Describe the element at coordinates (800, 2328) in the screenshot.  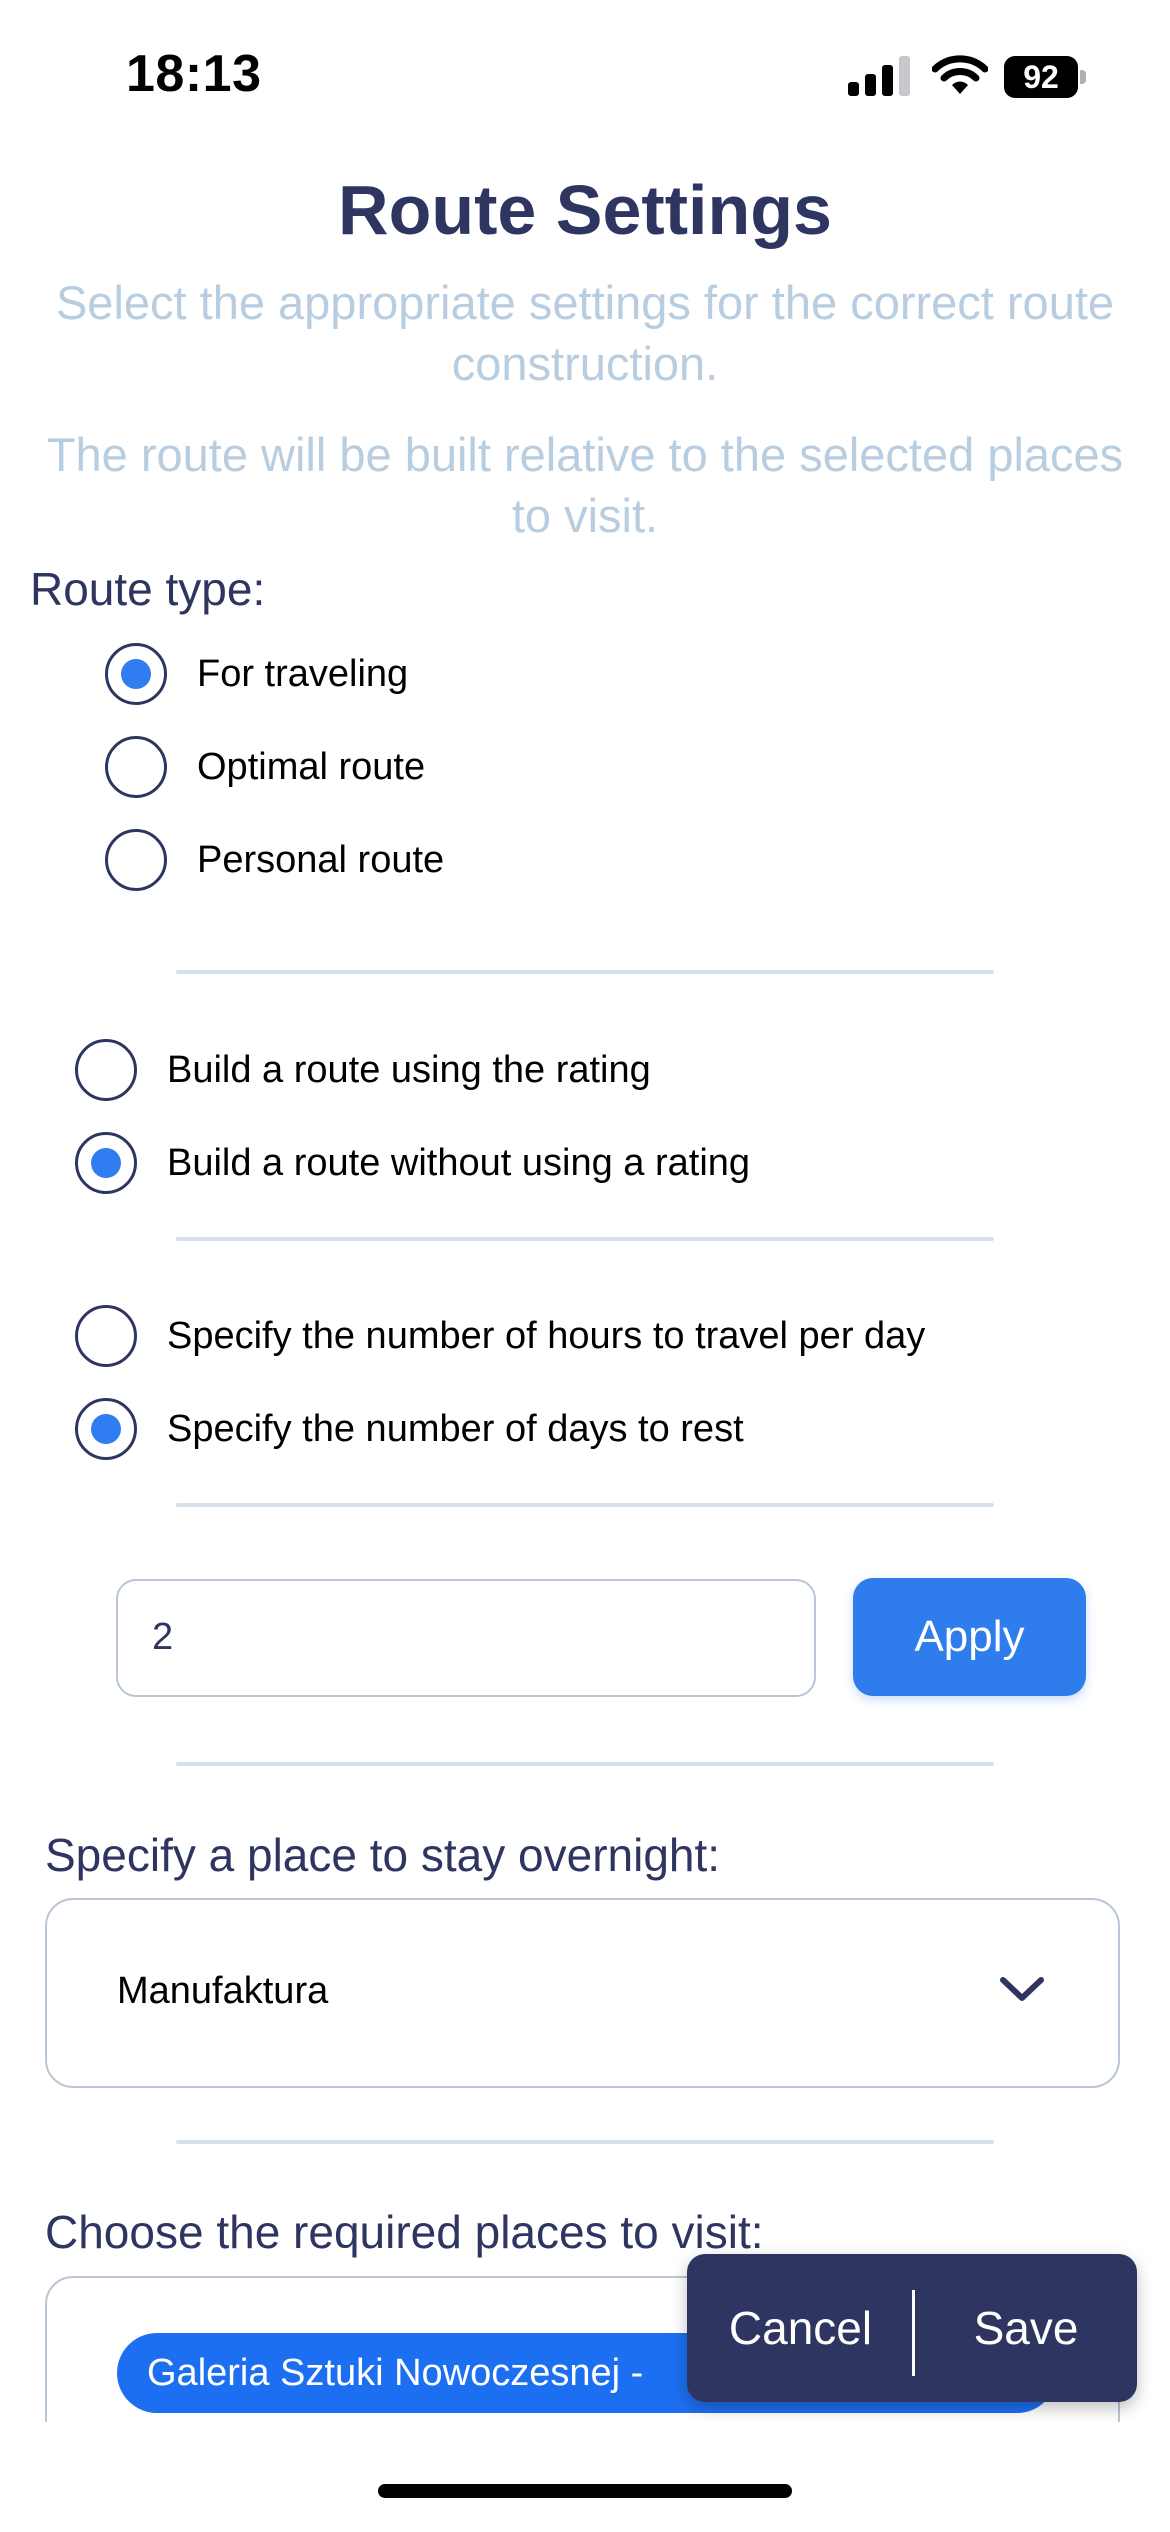
I see `cancel-button: Cancel` at that location.